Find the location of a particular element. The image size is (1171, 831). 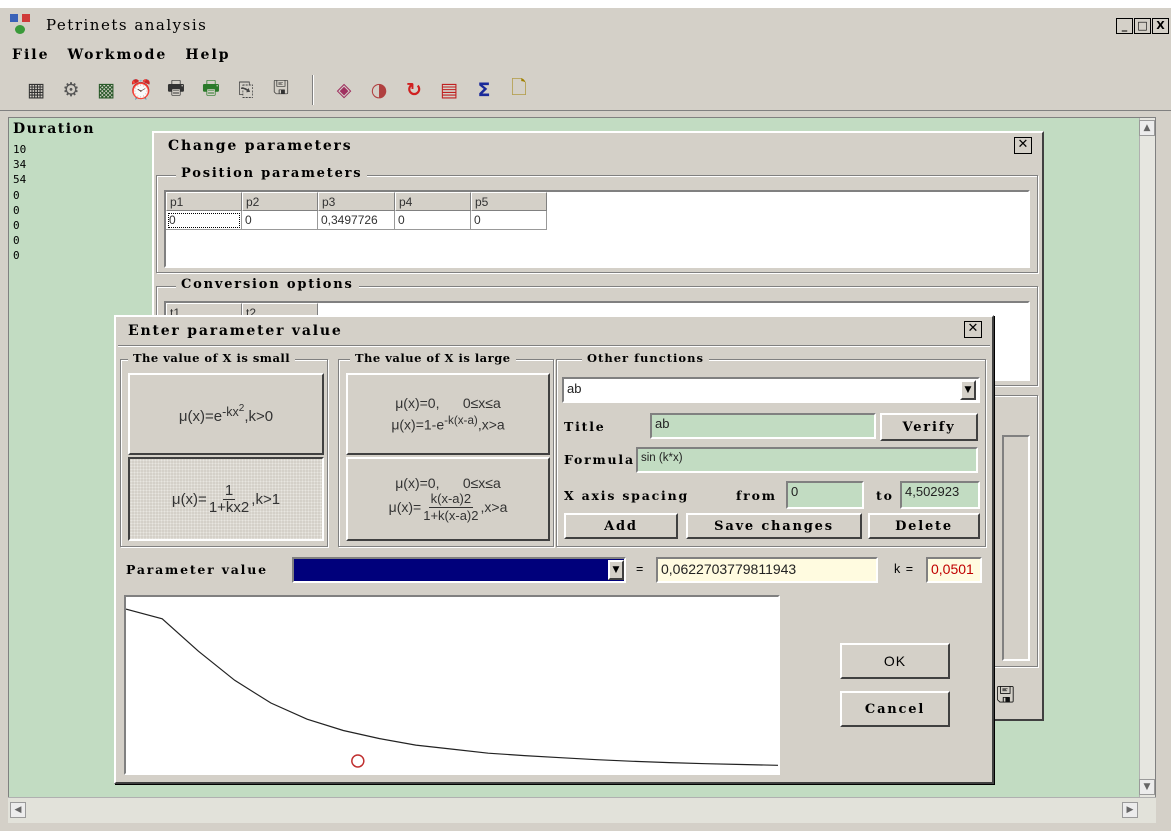

ok-button: OK is located at coordinates (895, 661).